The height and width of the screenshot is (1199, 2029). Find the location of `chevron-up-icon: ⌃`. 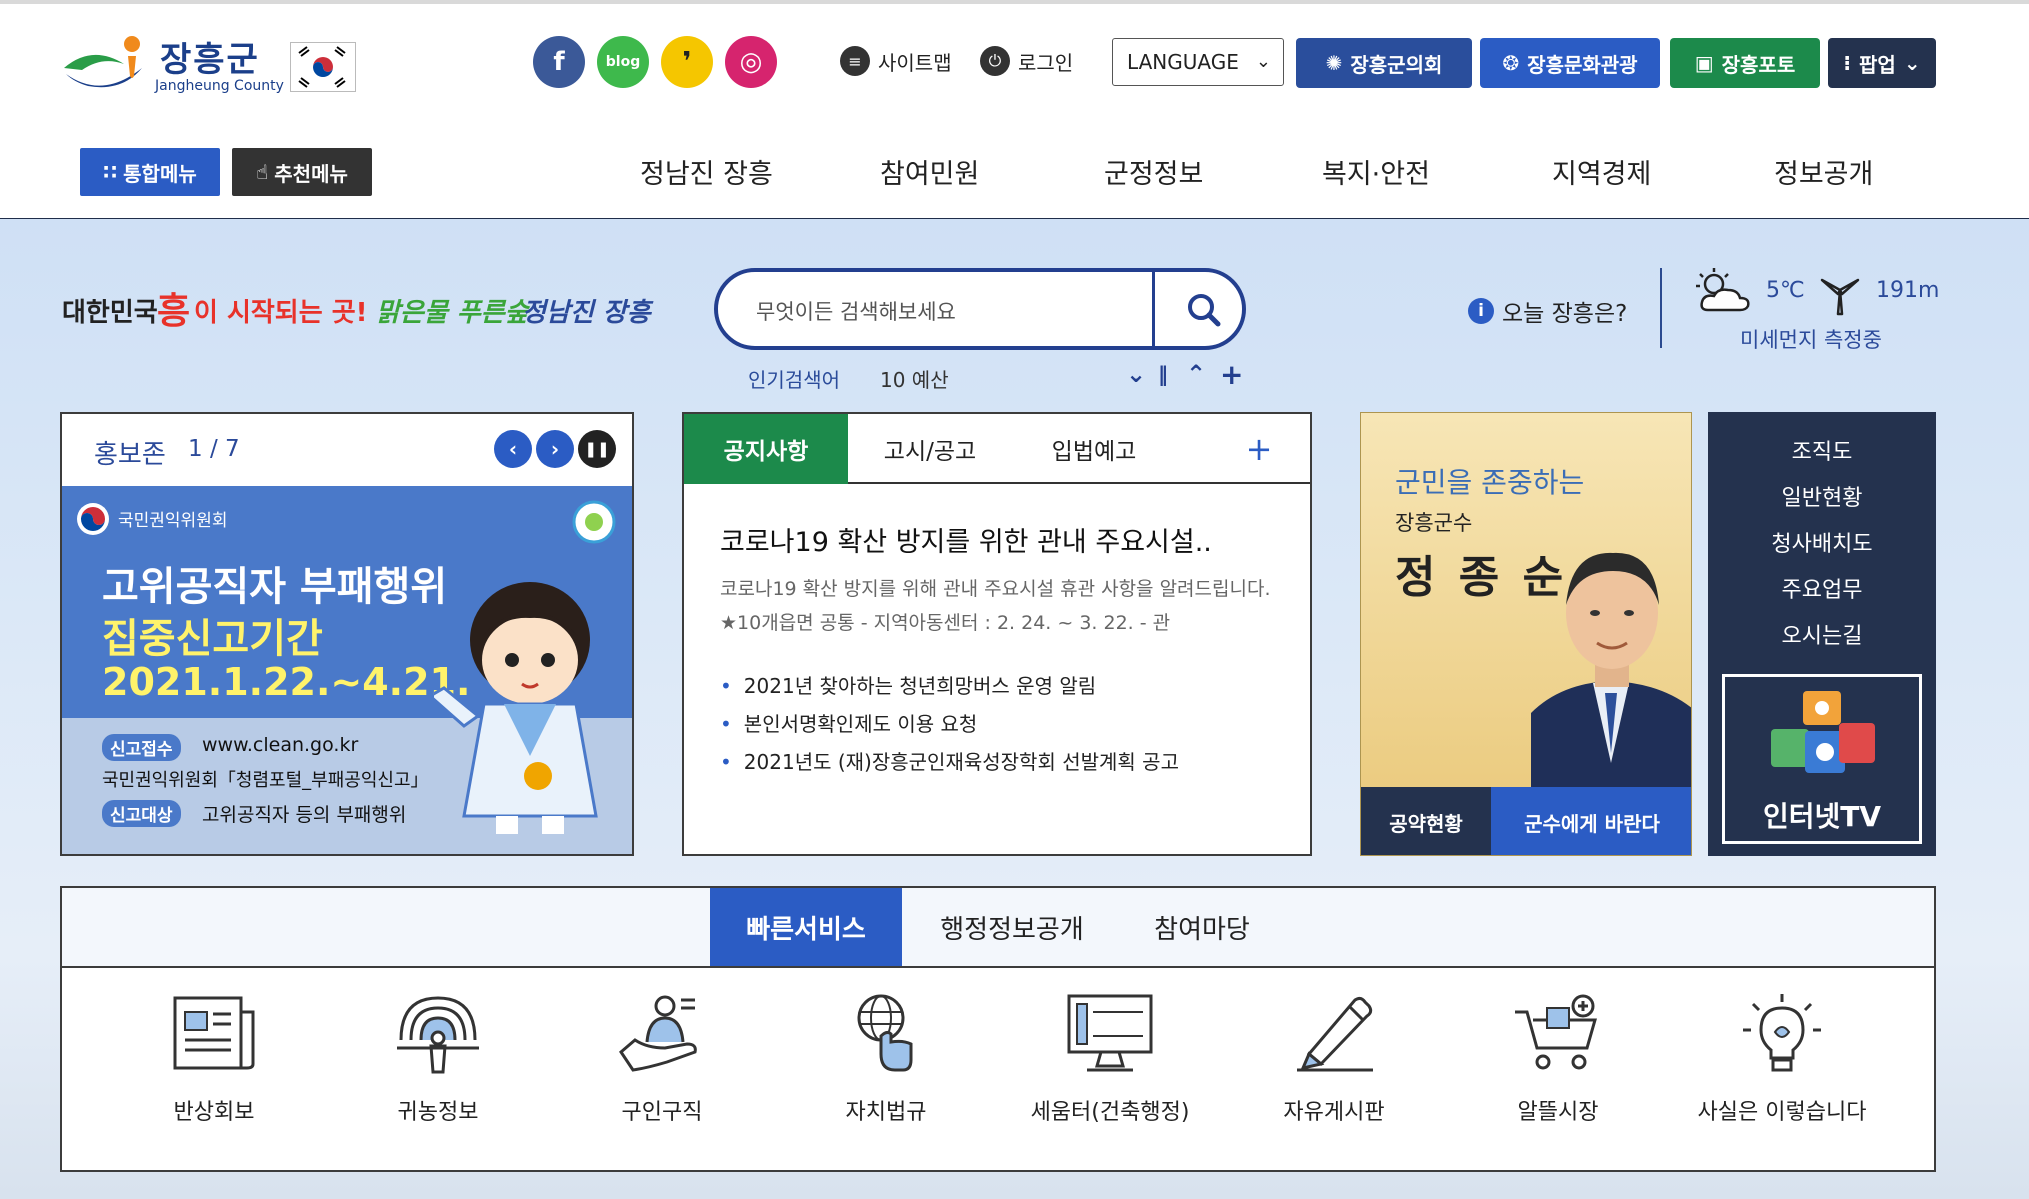

chevron-up-icon: ⌃ is located at coordinates (1196, 374).